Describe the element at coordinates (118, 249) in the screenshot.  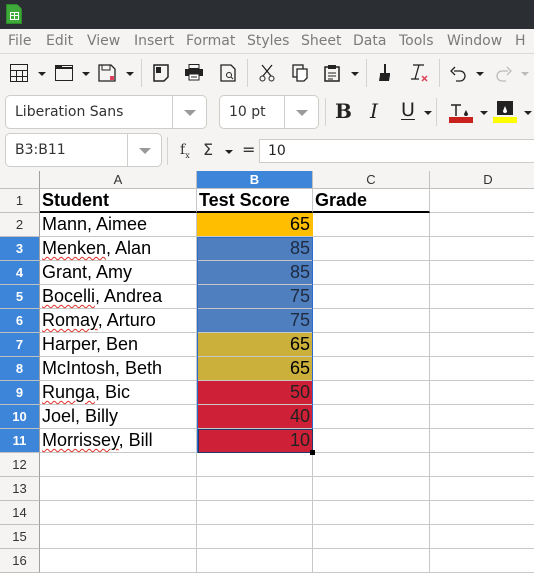
I see `cell-a3: Menken, Alan` at that location.